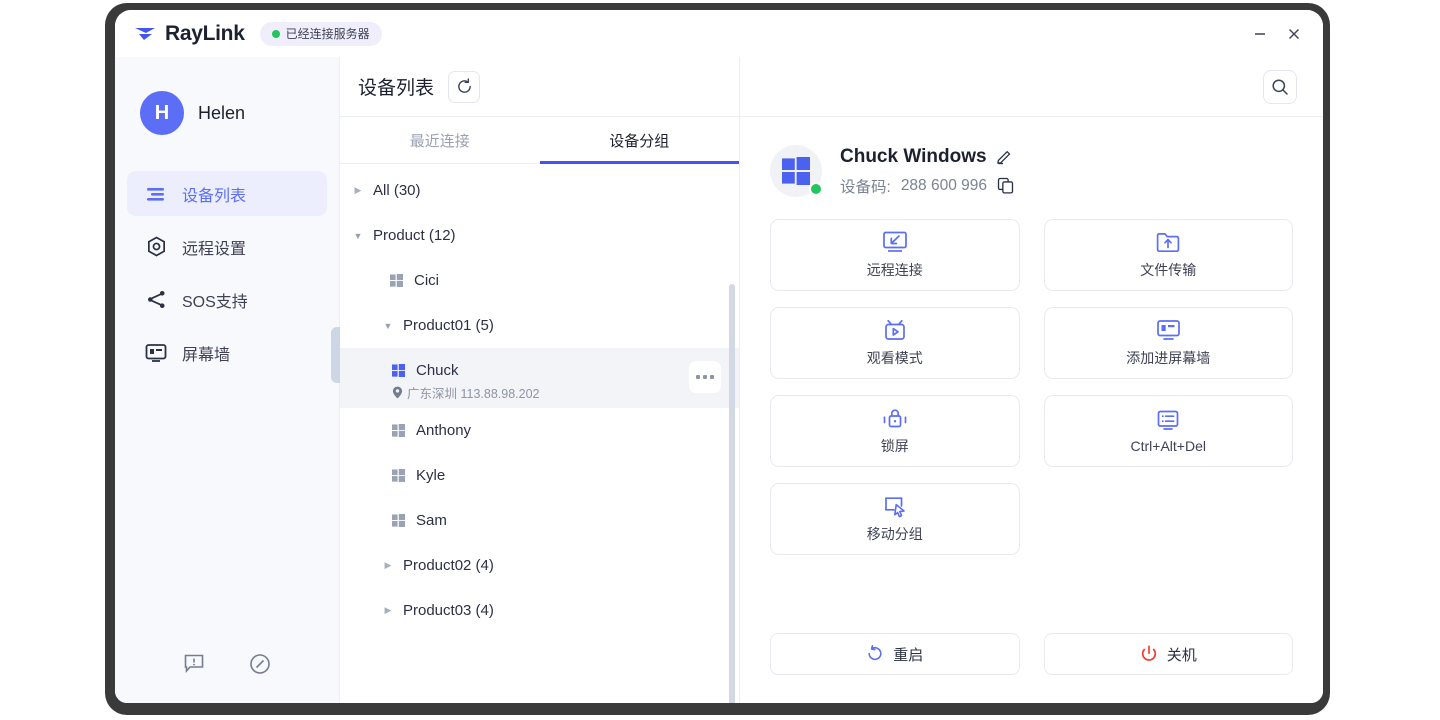 This screenshot has height=720, width=1440. I want to click on action-file-transfer: 文件传输, so click(1168, 255).